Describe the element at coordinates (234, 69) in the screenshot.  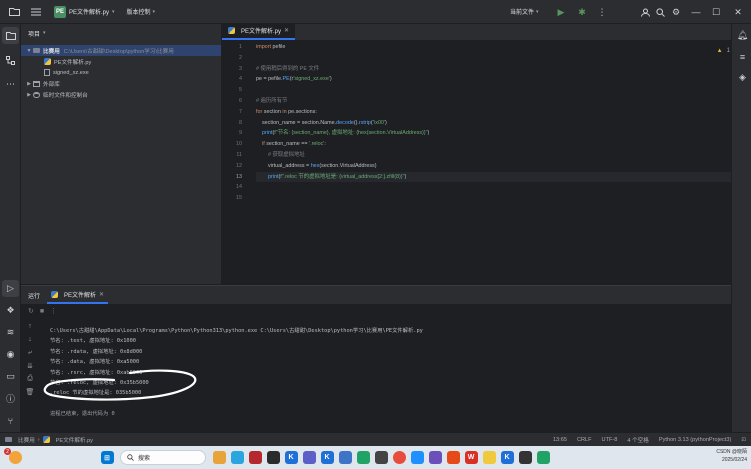
I see `line-number: 3` at that location.